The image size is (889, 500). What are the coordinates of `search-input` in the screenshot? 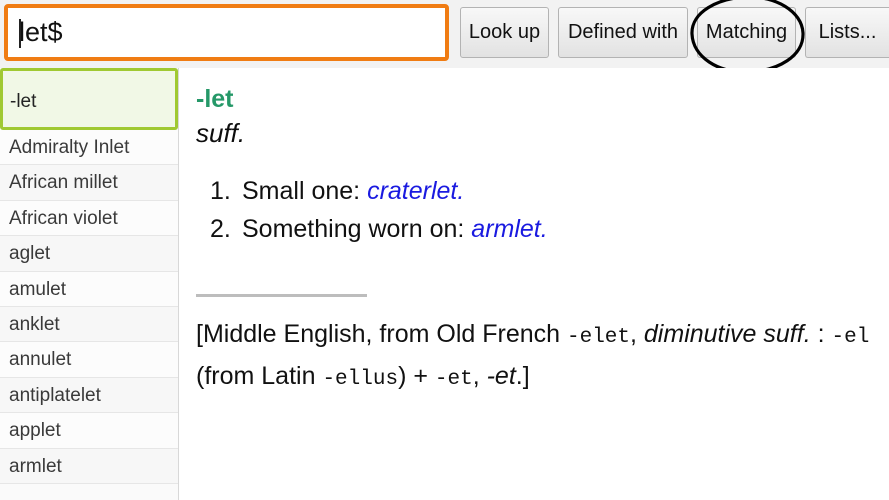 It's located at (226, 32).